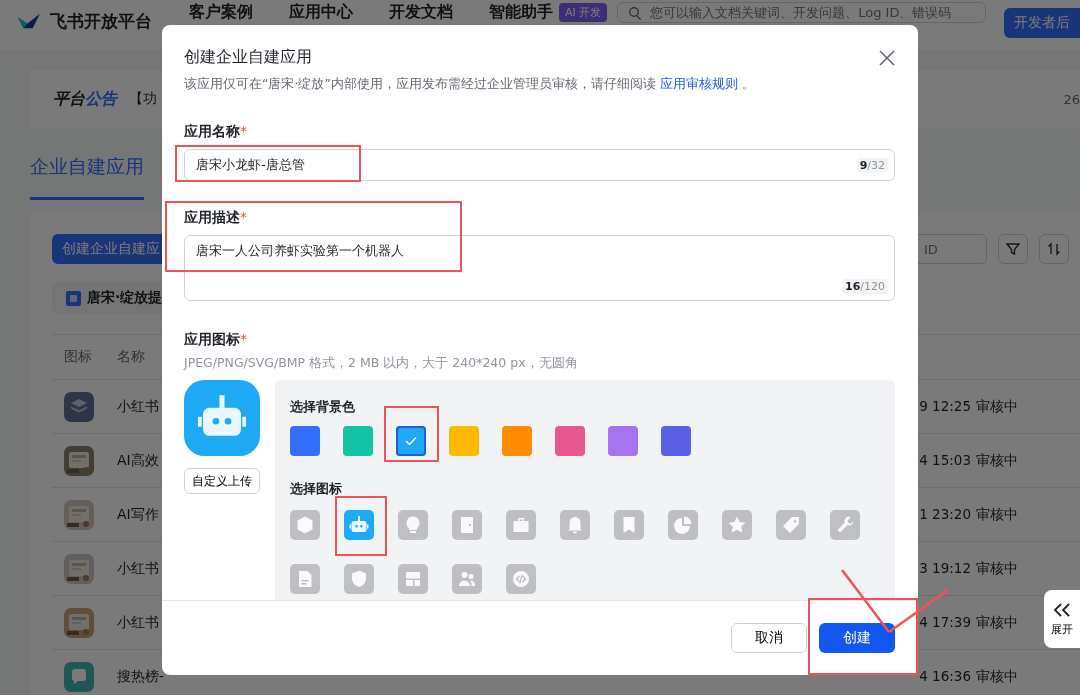  I want to click on character-counter: 9/32, so click(872, 165).